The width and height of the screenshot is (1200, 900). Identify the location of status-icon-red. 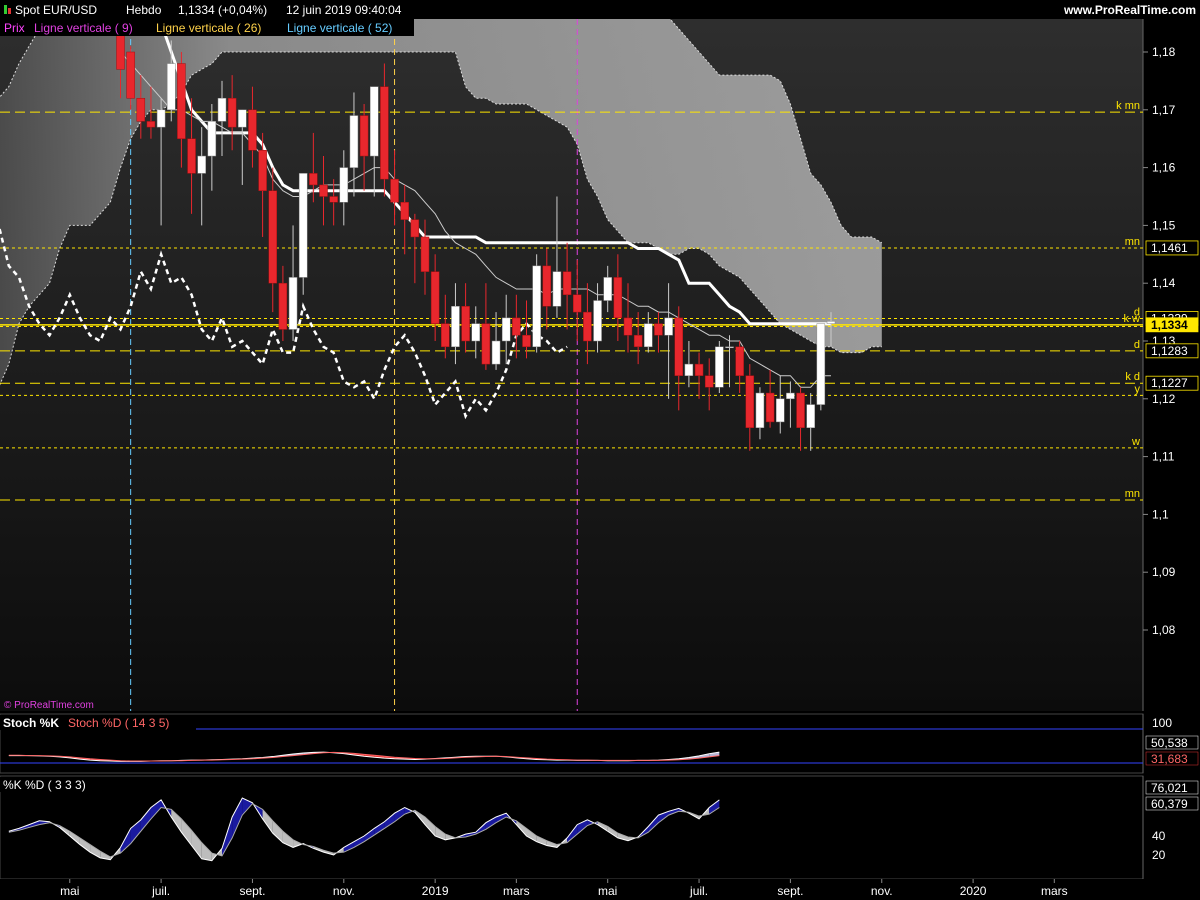
(9, 11).